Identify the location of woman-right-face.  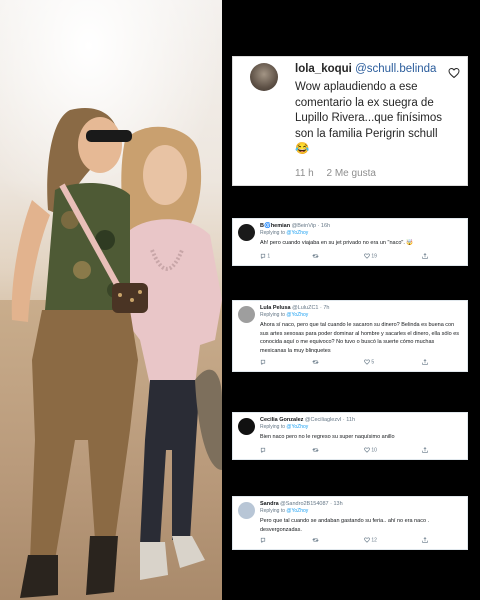
(165, 175).